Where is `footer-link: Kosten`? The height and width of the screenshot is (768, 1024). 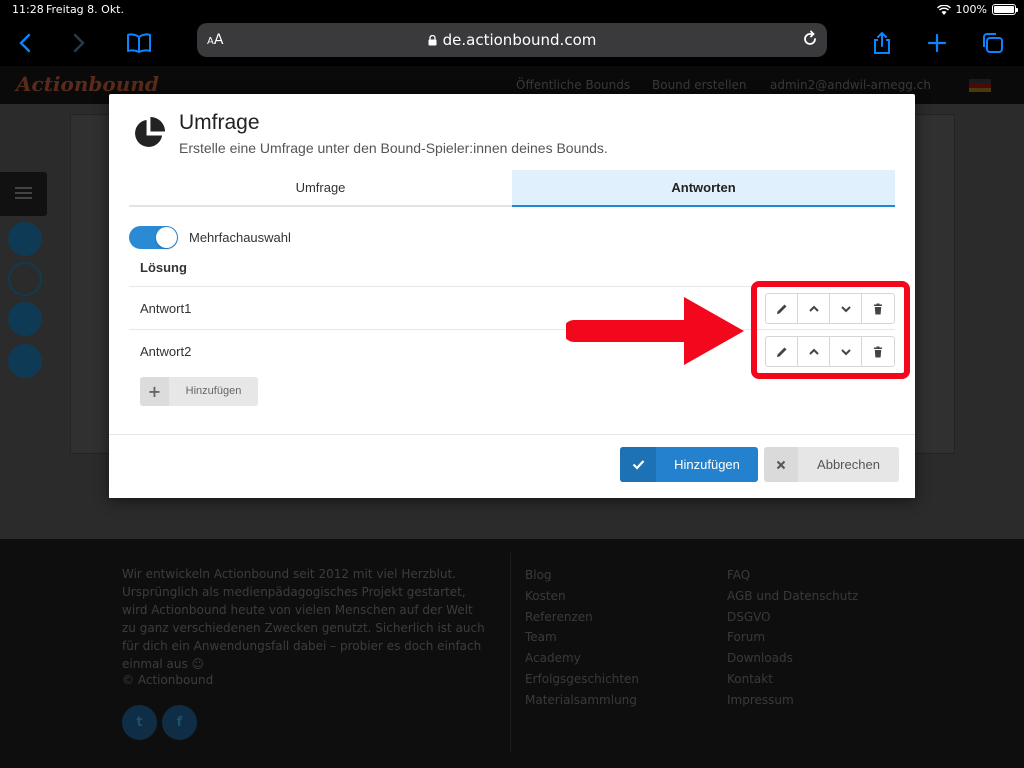
footer-link: Kosten is located at coordinates (545, 595).